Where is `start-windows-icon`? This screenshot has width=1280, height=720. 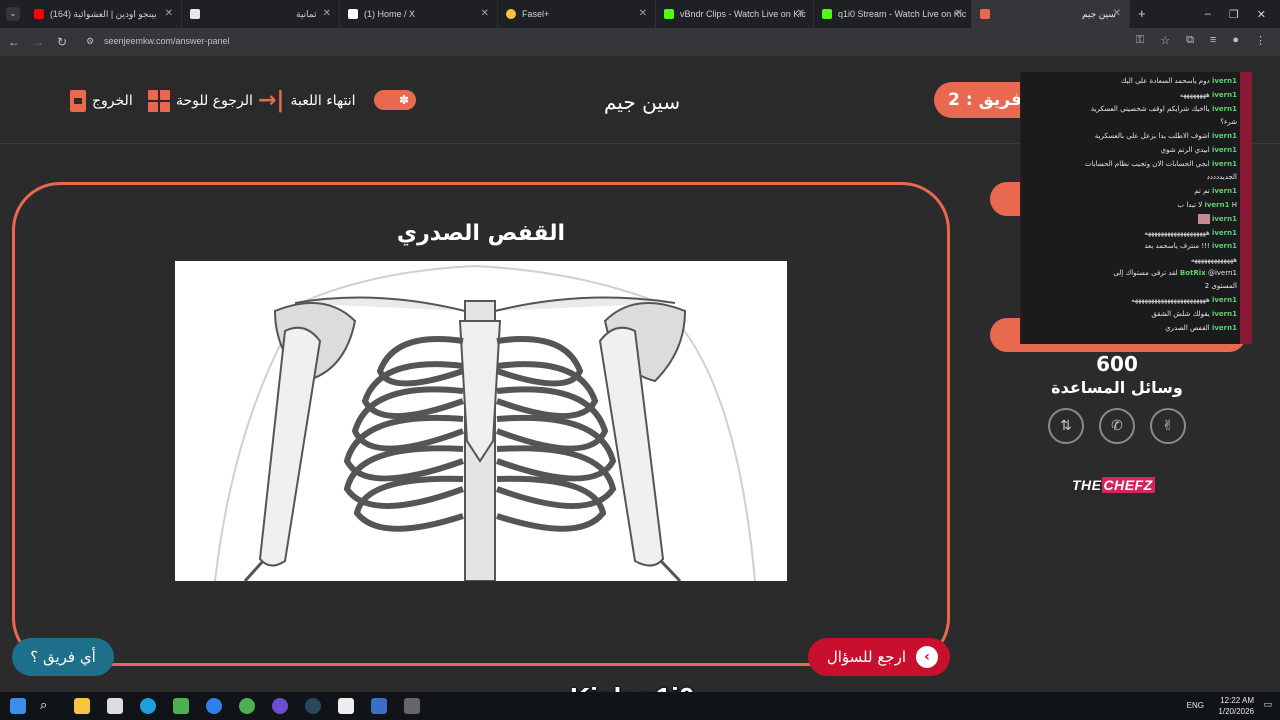
start-windows-icon is located at coordinates (18, 706).